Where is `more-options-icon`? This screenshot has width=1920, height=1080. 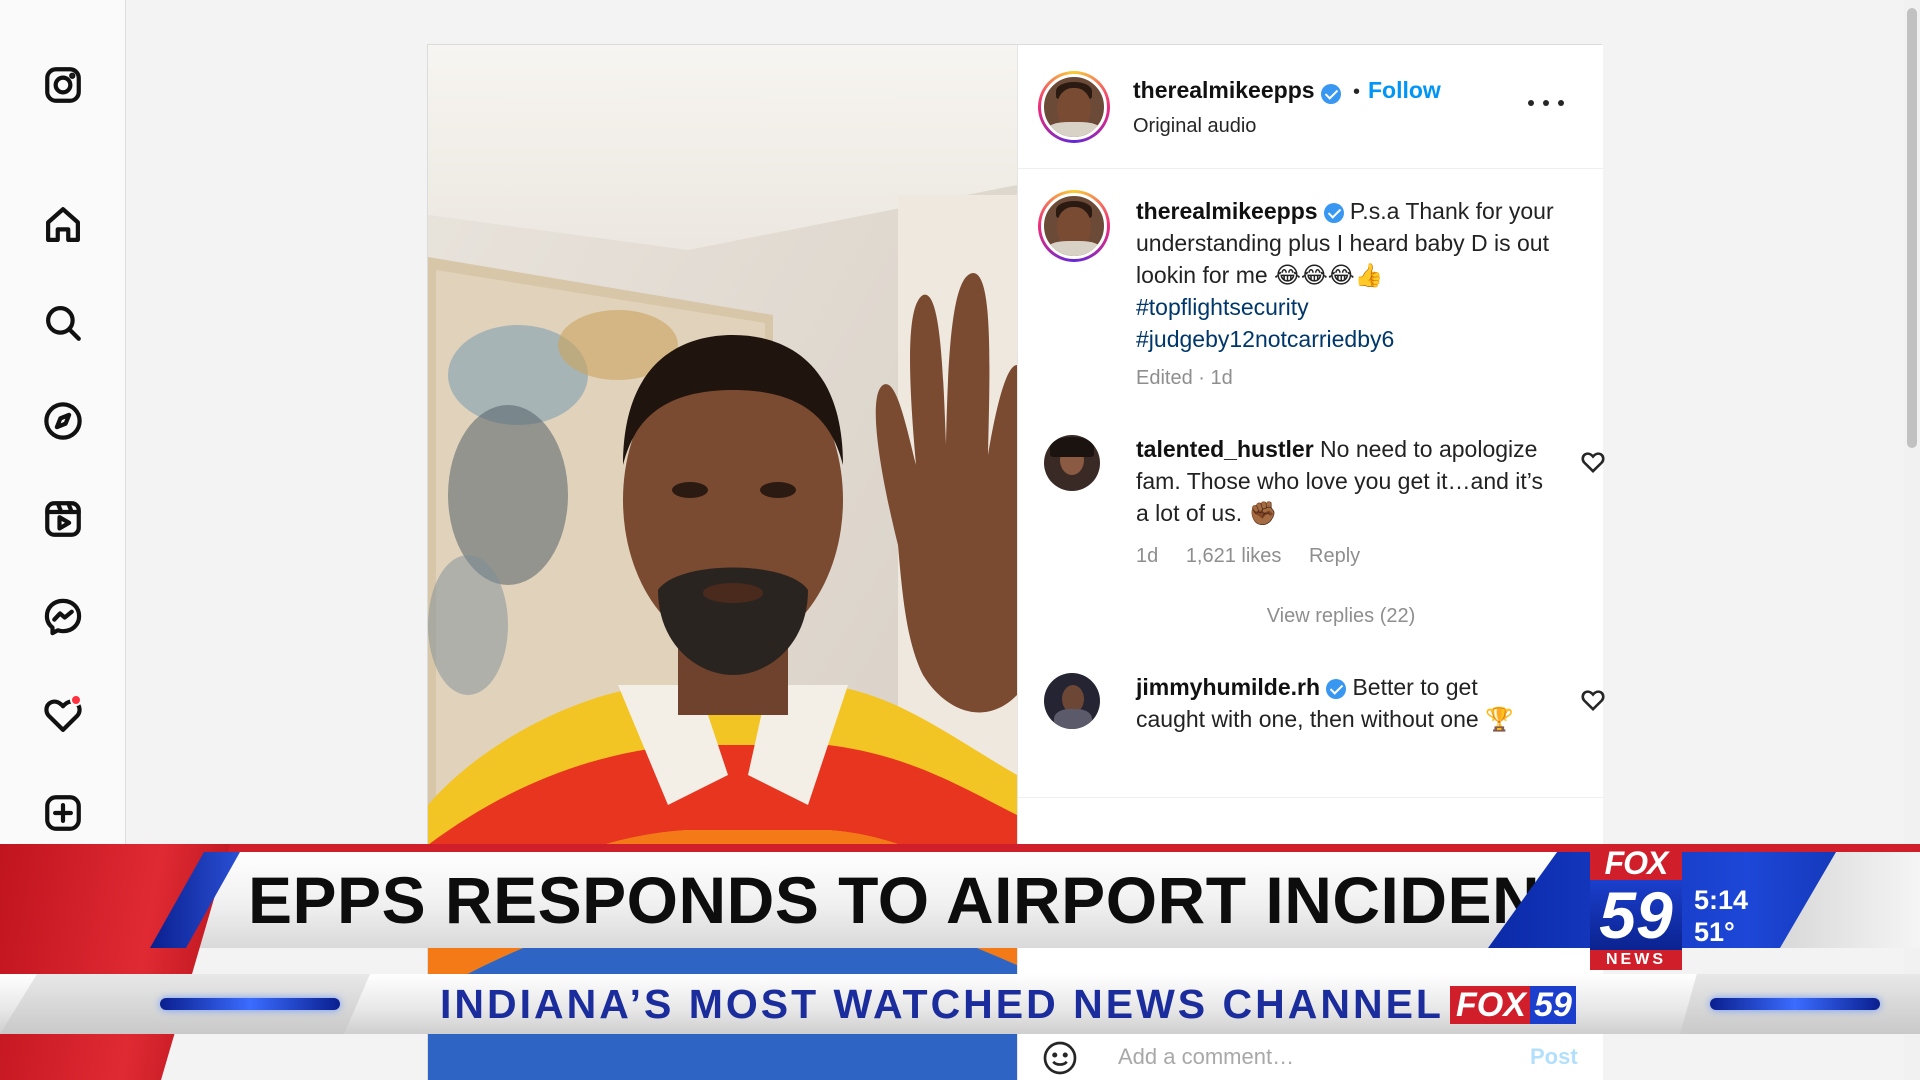 more-options-icon is located at coordinates (1546, 103).